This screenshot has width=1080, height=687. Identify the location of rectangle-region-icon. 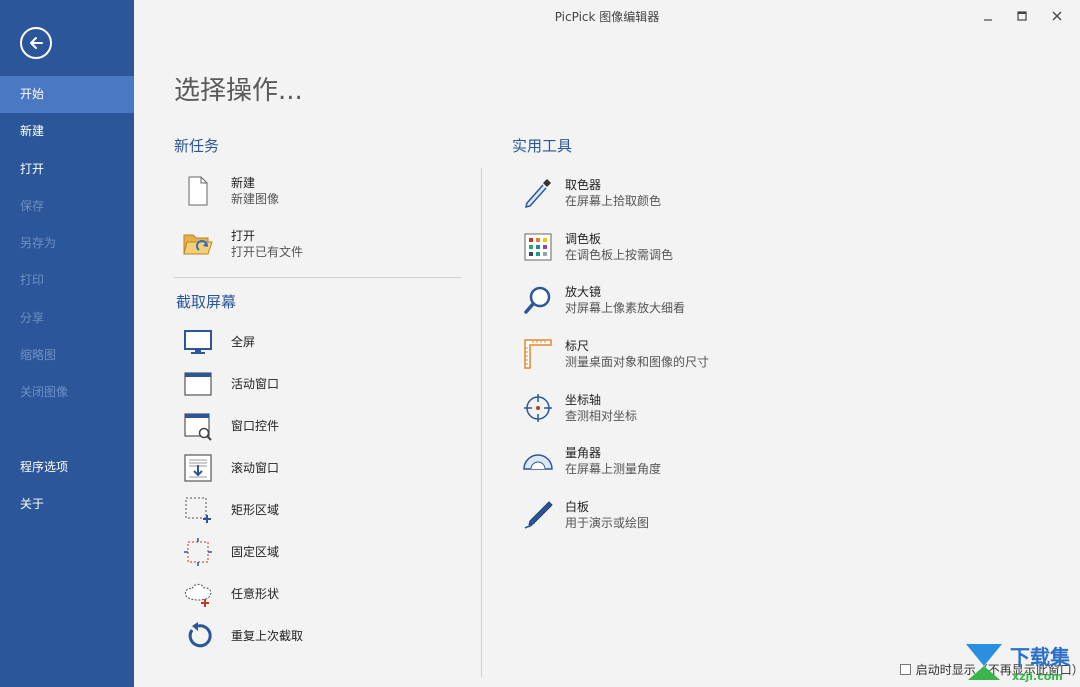
(198, 510).